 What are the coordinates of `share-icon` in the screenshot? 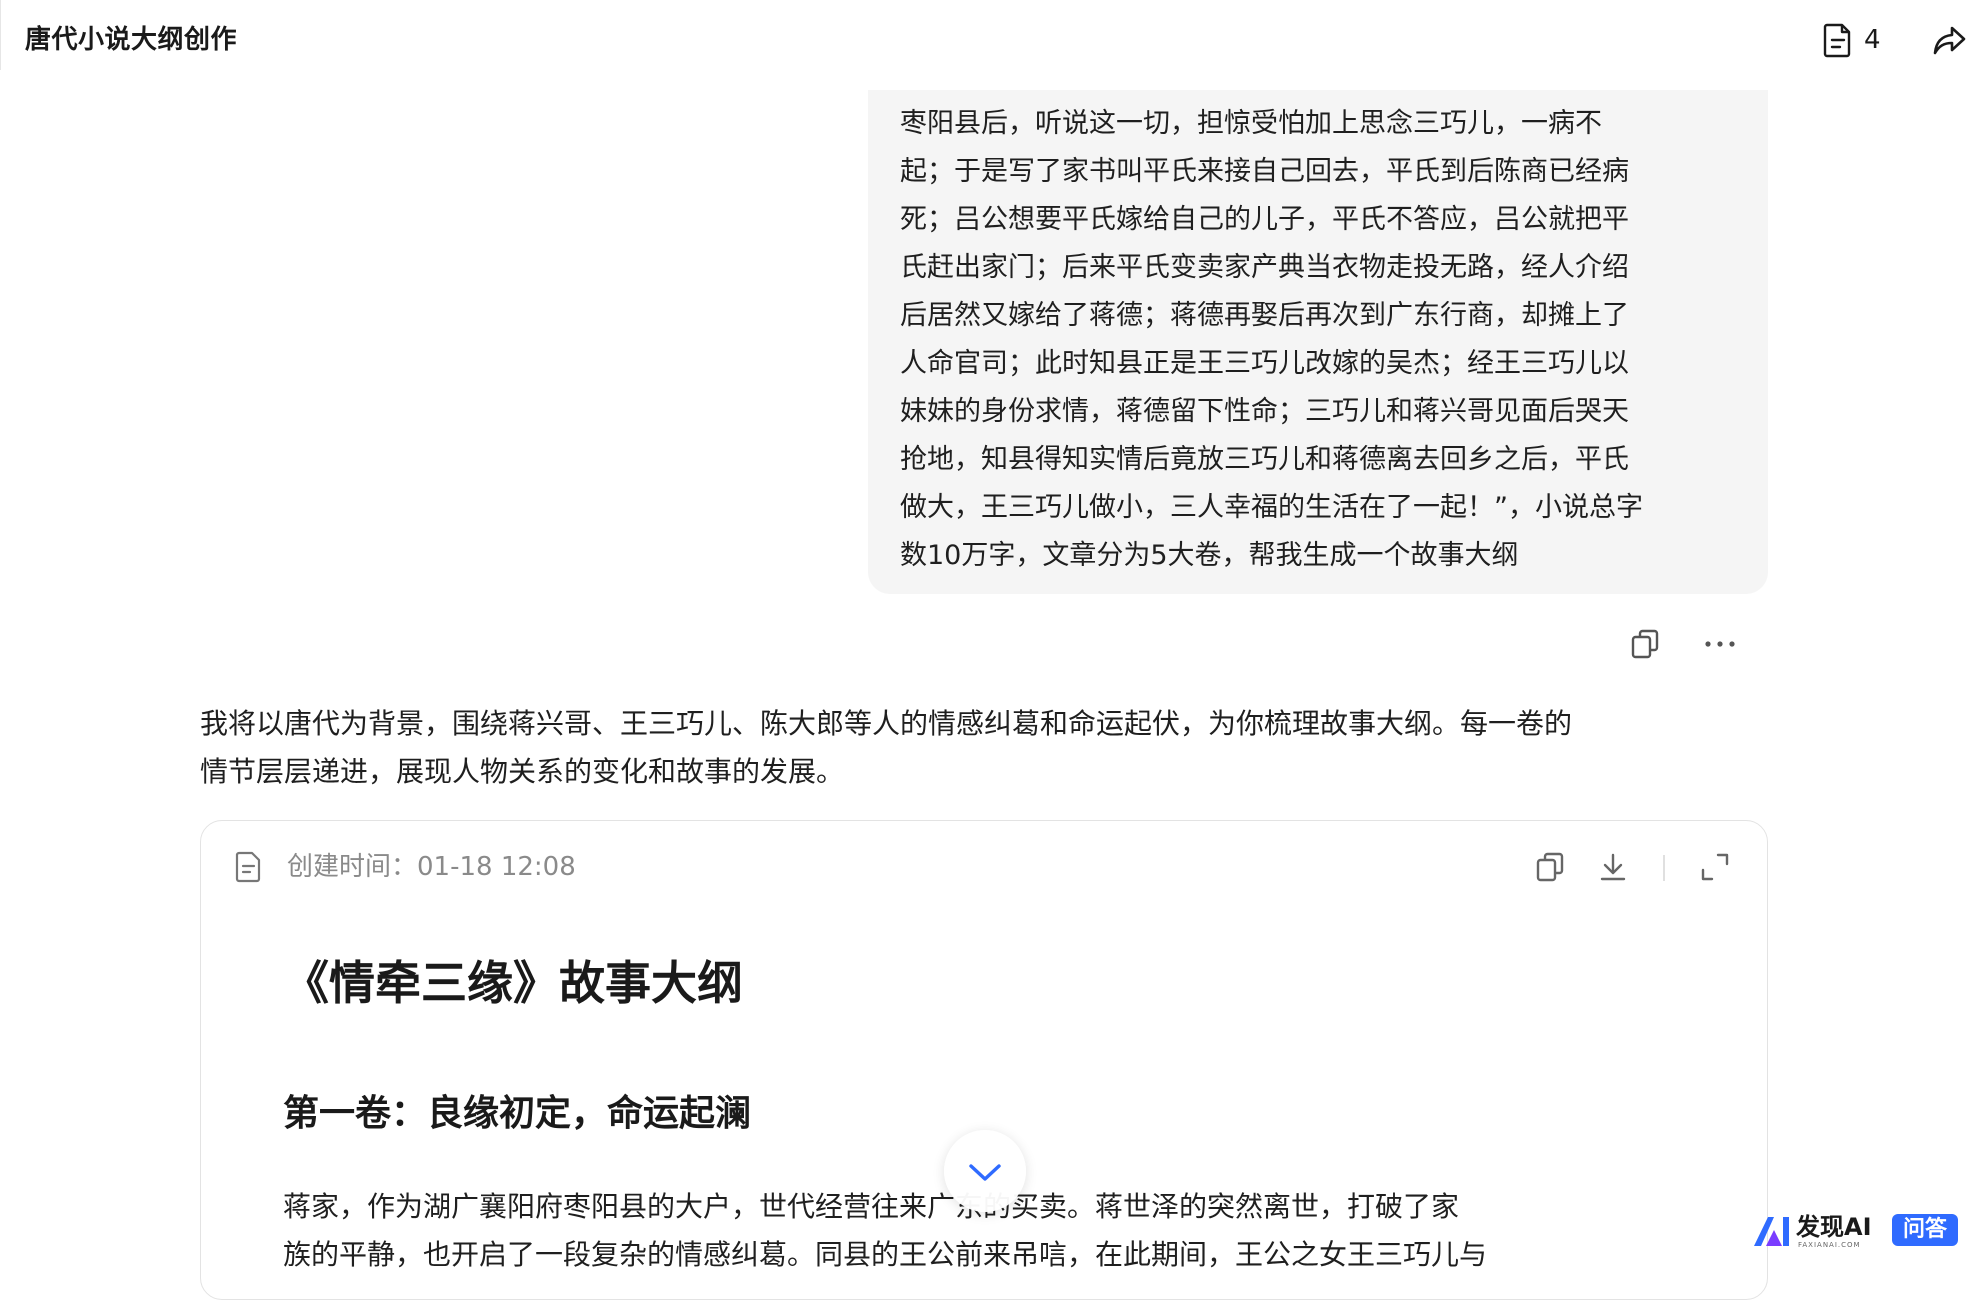 It's located at (1950, 40).